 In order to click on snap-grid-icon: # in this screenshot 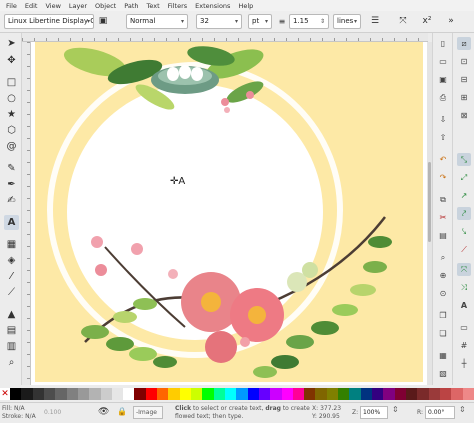, I will do `click(464, 345)`.